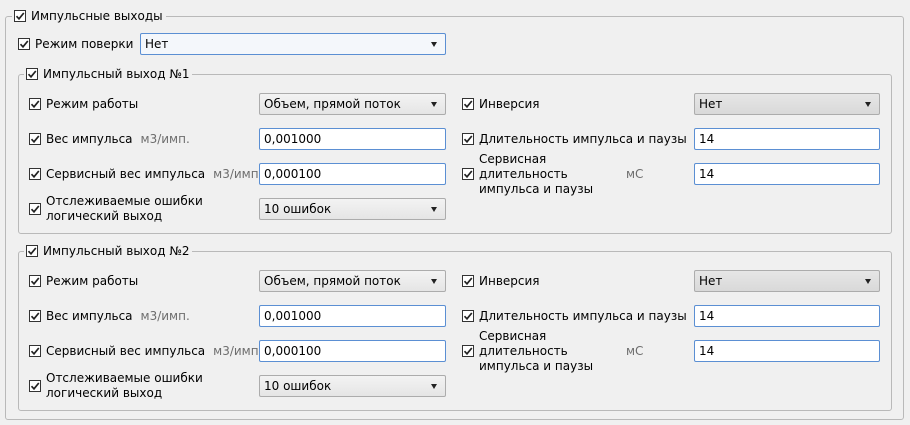 This screenshot has width=910, height=425. I want to click on pulse-output-1-title: Импульсный выход №1, so click(116, 74).